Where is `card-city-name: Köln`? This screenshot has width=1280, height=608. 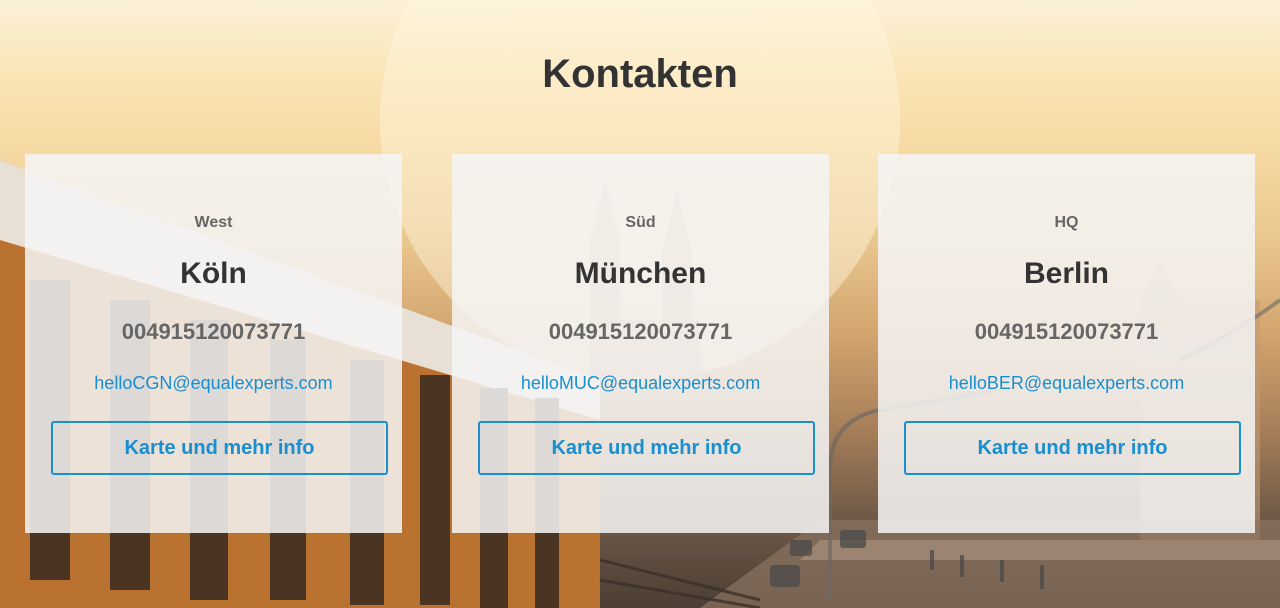 card-city-name: Köln is located at coordinates (213, 273).